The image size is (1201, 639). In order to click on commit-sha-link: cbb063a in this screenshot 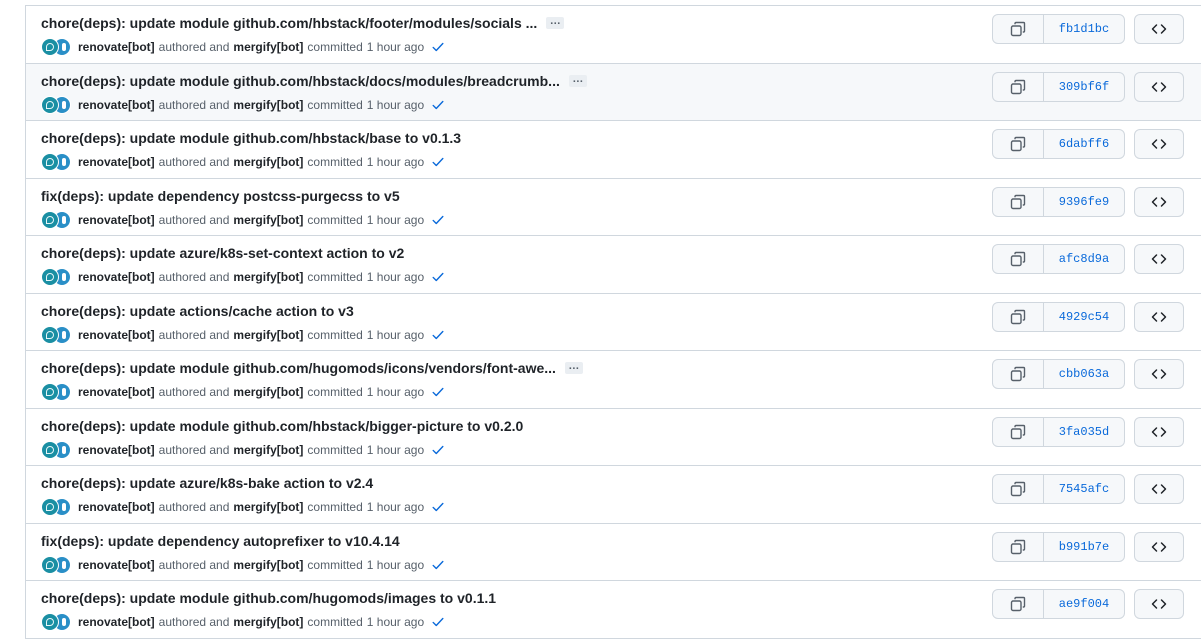, I will do `click(1084, 374)`.